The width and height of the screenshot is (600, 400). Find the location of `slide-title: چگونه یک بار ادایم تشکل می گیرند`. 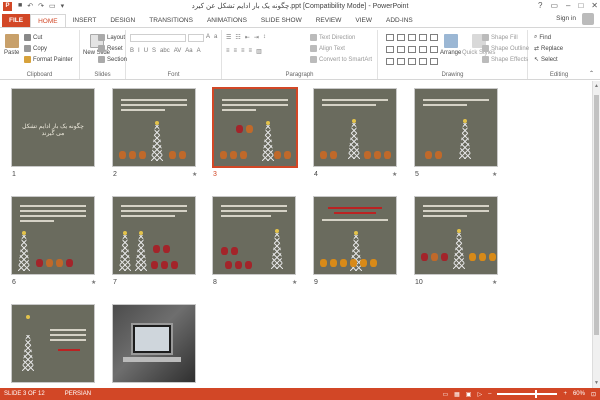

slide-title: چگونه یک بار ادایم تشکل می گیرند is located at coordinates (53, 130).